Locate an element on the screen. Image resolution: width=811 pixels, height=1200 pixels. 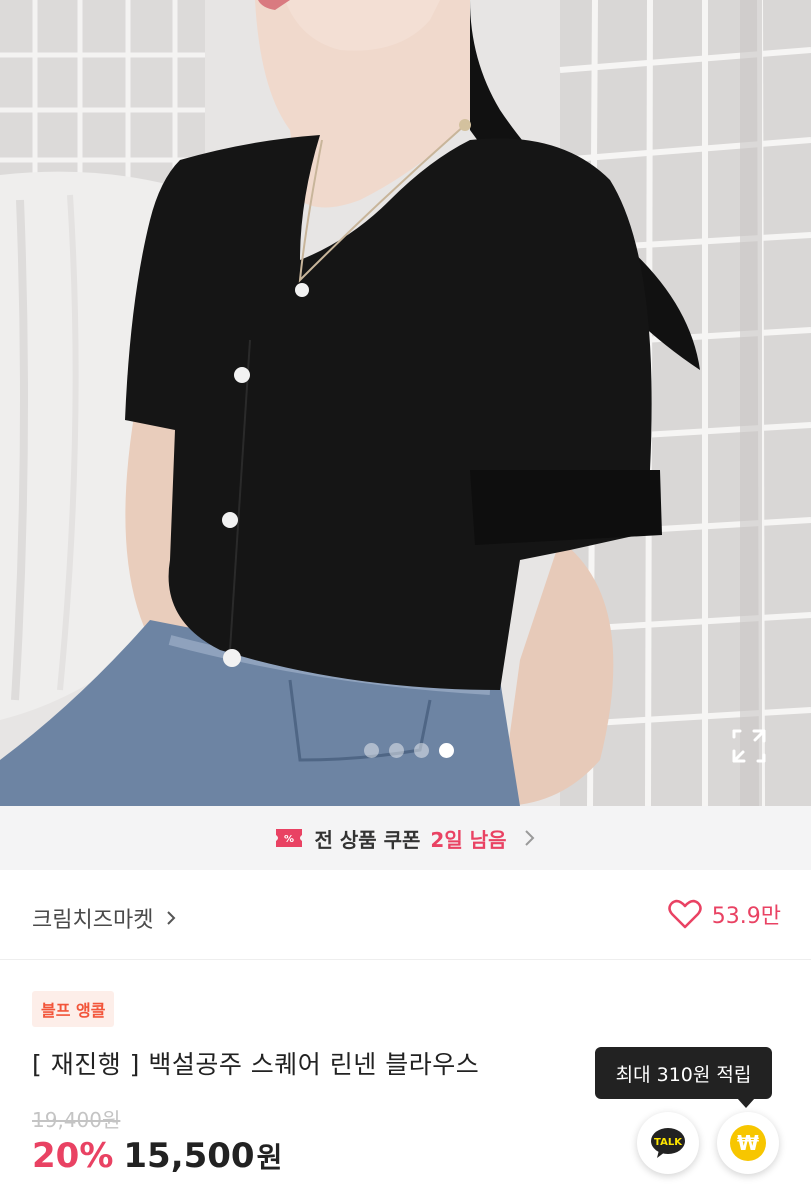
price-row: 20% 15,500 원 is located at coordinates (157, 1156).